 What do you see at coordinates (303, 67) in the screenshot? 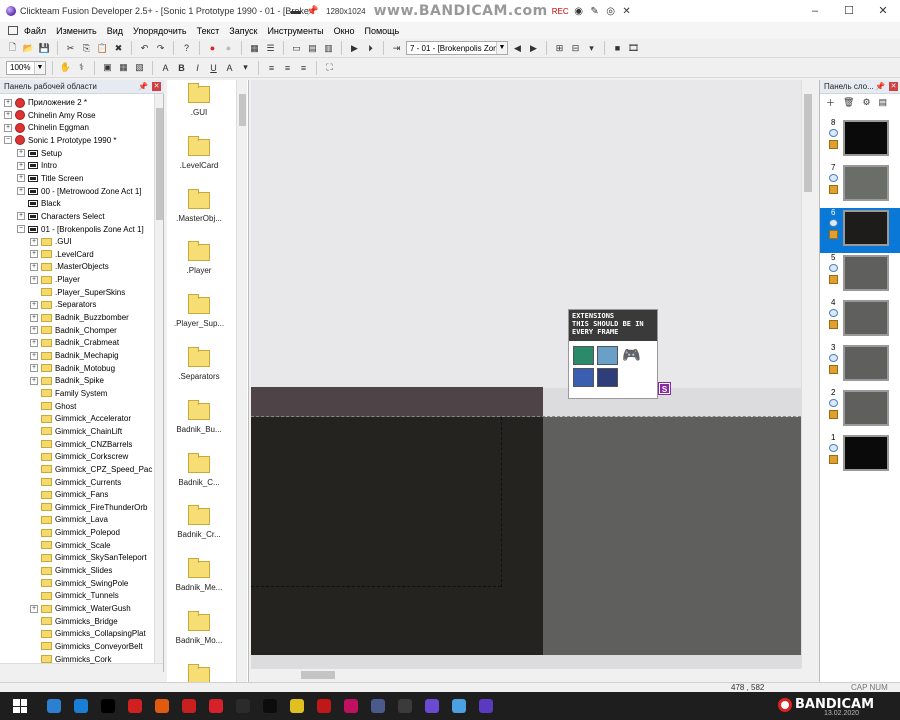
I see `align-right-icon: ≡` at bounding box center [303, 67].